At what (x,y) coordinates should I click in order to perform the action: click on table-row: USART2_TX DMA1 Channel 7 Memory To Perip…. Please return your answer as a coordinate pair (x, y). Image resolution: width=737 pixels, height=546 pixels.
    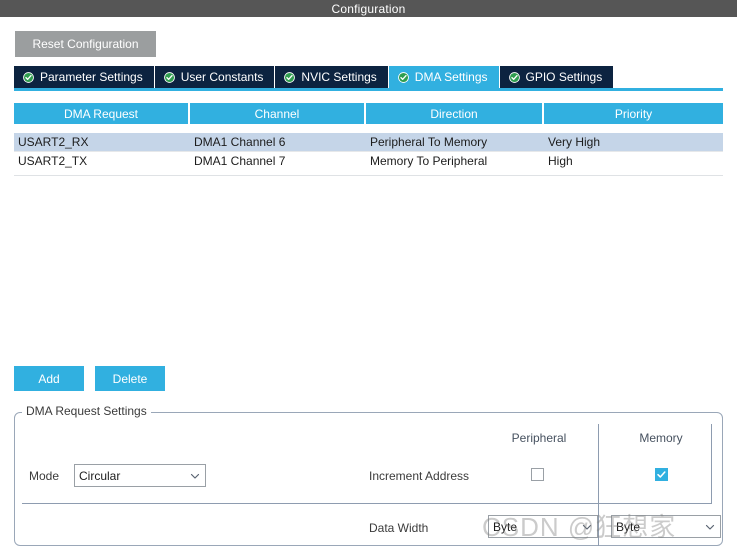
    Looking at the image, I should click on (368, 160).